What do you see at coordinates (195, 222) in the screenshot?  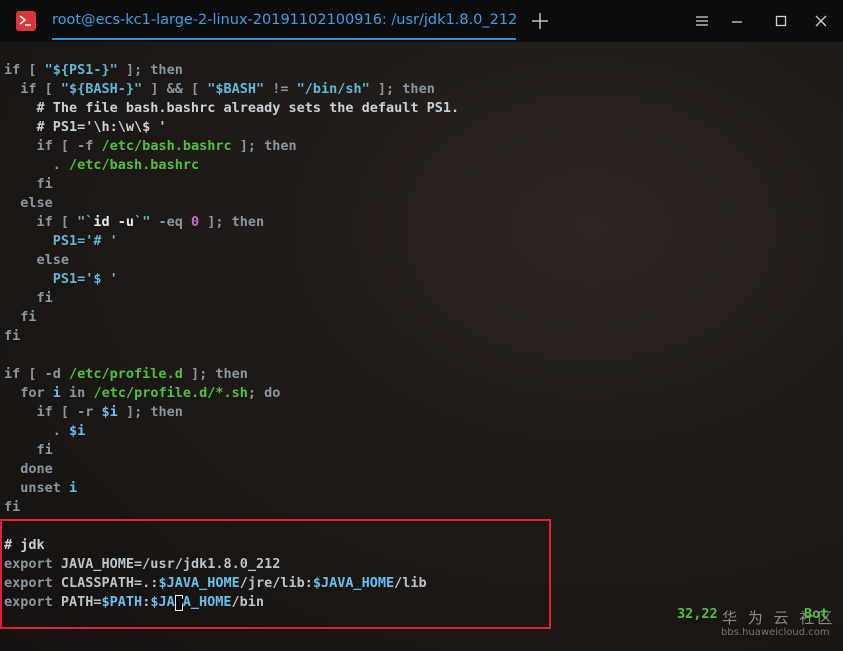 I see `terminal-token: 0` at bounding box center [195, 222].